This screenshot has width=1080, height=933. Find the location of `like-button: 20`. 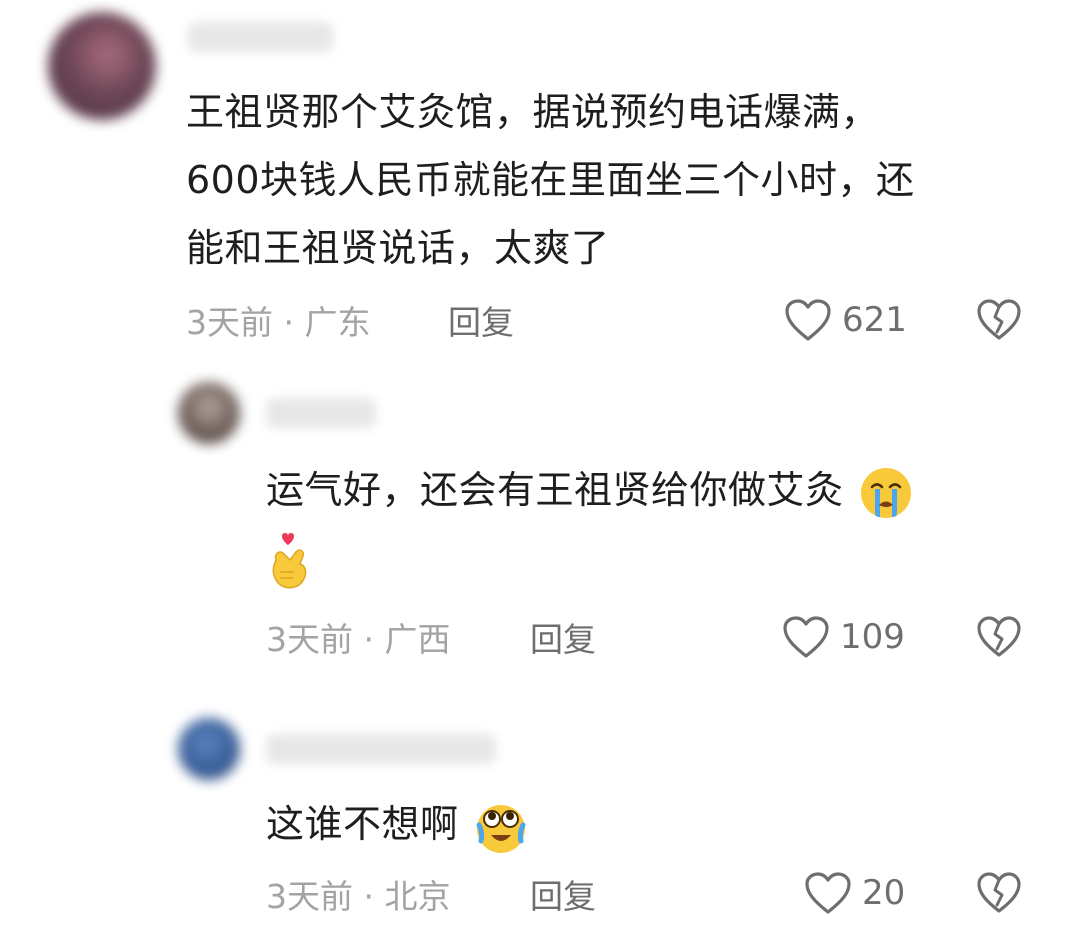

like-button: 20 is located at coordinates (854, 893).